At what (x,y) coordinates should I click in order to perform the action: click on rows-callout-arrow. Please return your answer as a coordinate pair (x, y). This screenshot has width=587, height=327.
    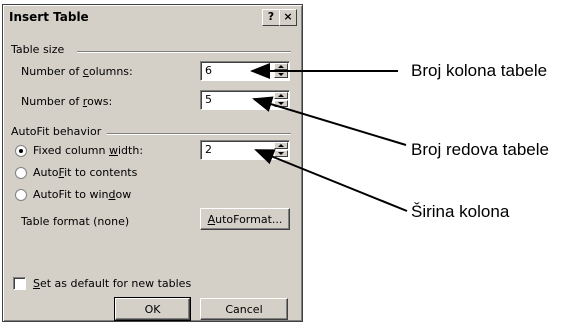
    Looking at the image, I should click on (329, 121).